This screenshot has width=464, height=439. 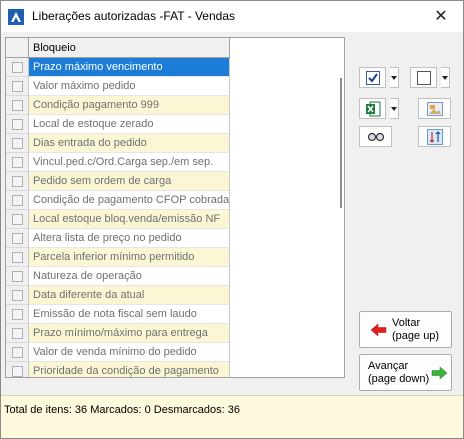 I want to click on row-label: Local de estoque zerado, so click(x=129, y=124).